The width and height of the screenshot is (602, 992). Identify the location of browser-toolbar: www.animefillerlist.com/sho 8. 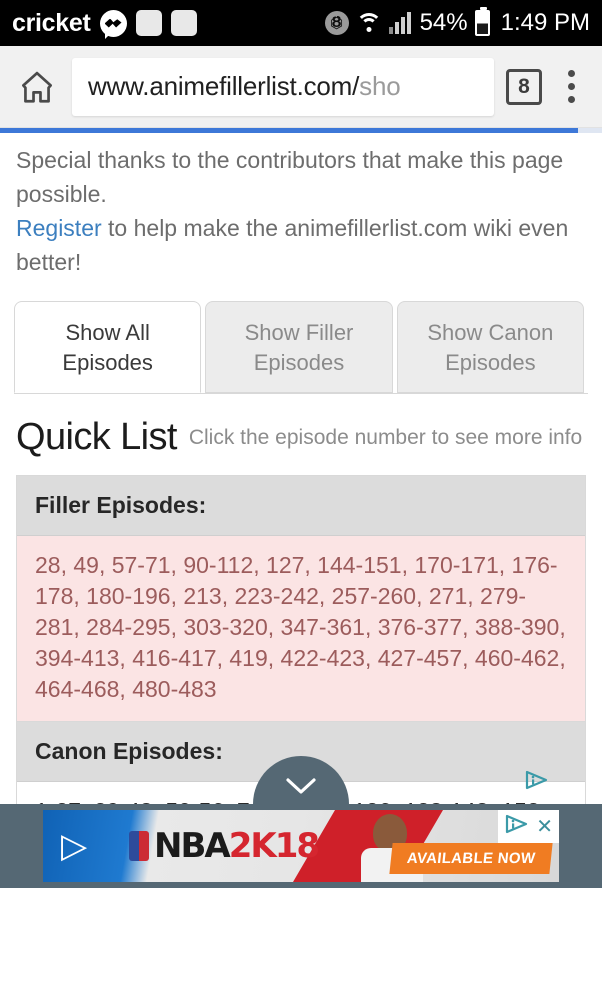
(301, 87).